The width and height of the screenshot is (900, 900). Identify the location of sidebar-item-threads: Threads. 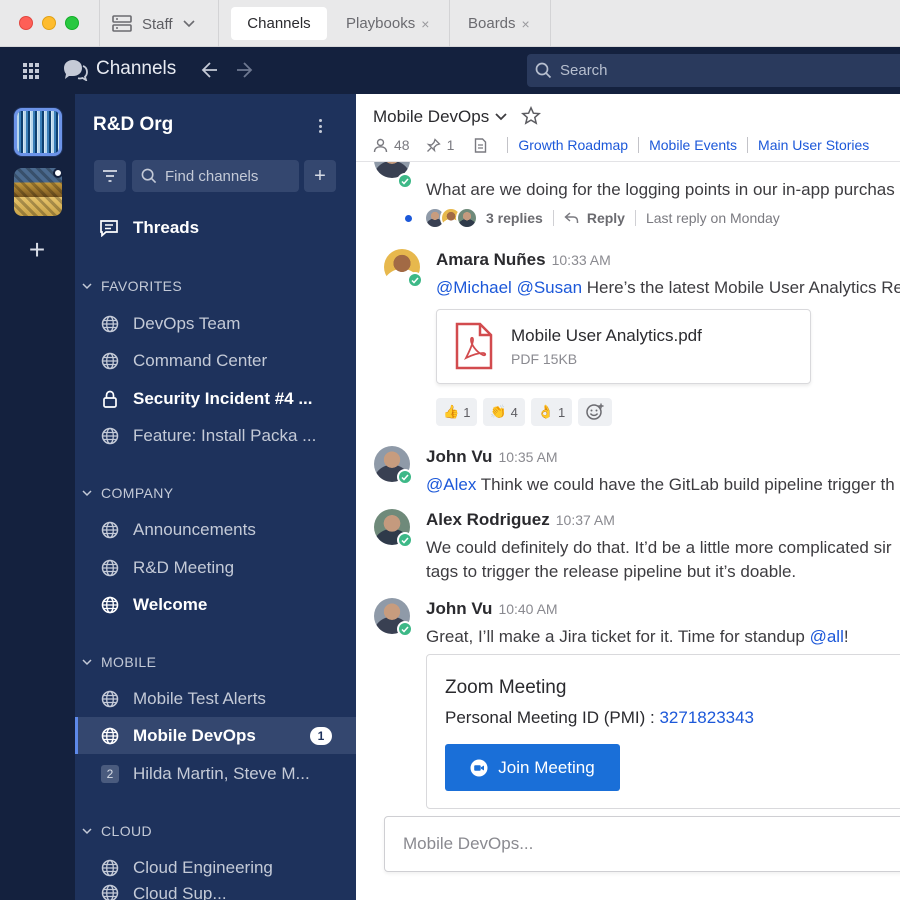
(149, 228).